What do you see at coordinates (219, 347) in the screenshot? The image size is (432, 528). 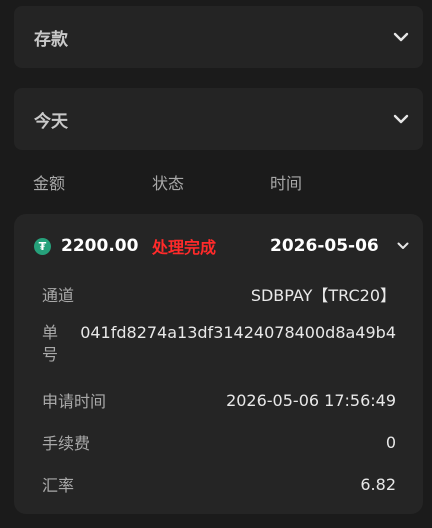 I see `detail-row-order-number: 单号 041fd8274a13df31424078400d8a49b4` at bounding box center [219, 347].